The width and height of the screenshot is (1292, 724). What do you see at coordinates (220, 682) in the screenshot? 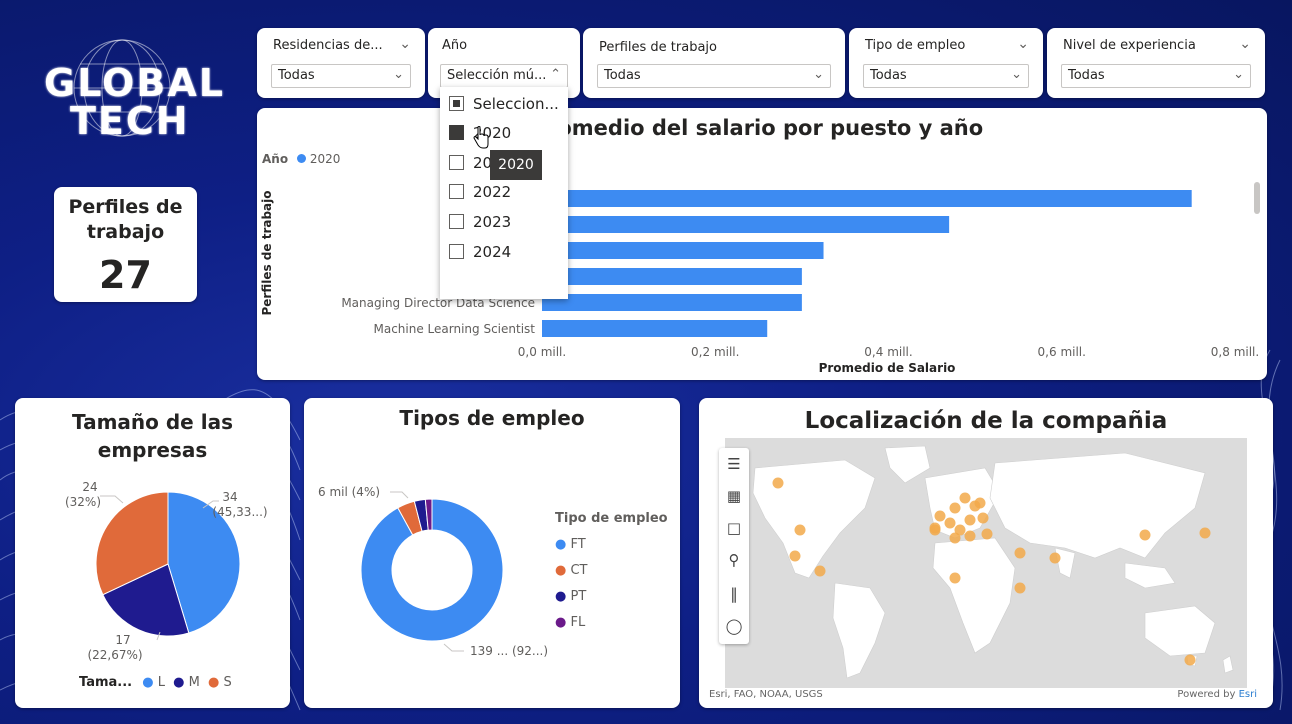
I see `legend-item-S: ● S` at bounding box center [220, 682].